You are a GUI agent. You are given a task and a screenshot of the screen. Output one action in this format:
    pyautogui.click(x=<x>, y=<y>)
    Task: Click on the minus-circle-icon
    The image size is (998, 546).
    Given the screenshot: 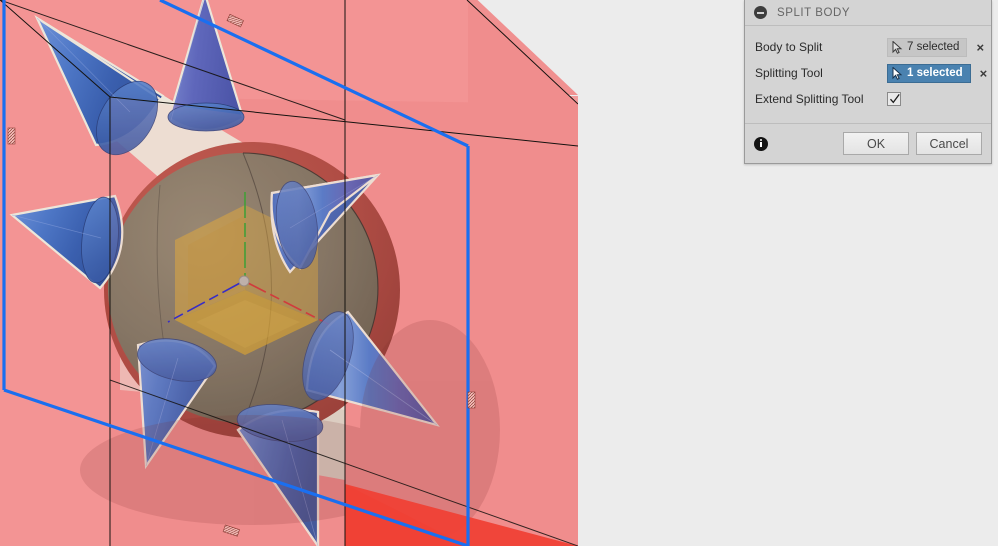 What is the action you would take?
    pyautogui.click(x=760, y=12)
    